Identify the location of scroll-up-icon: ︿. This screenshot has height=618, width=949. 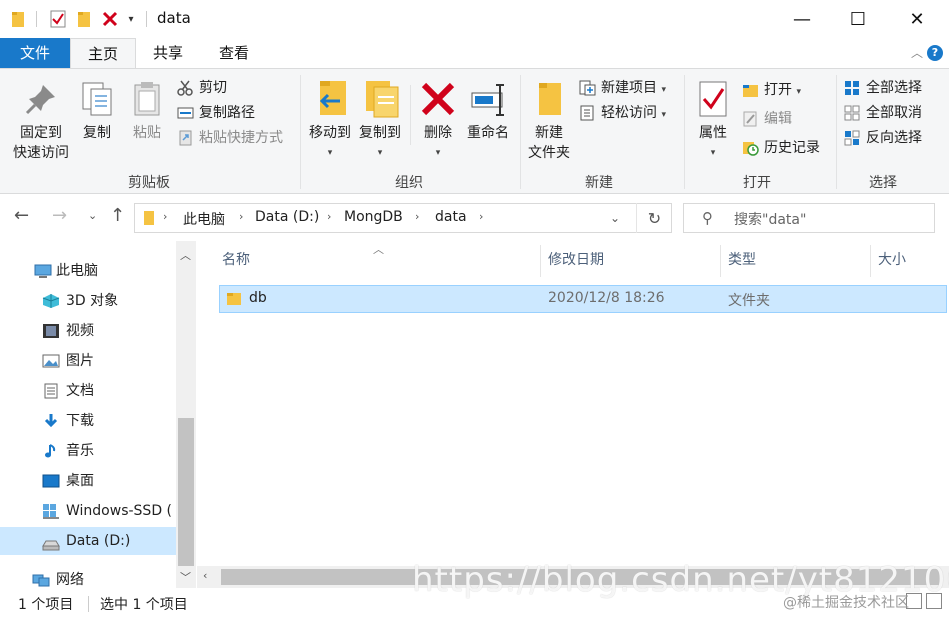
(185, 255).